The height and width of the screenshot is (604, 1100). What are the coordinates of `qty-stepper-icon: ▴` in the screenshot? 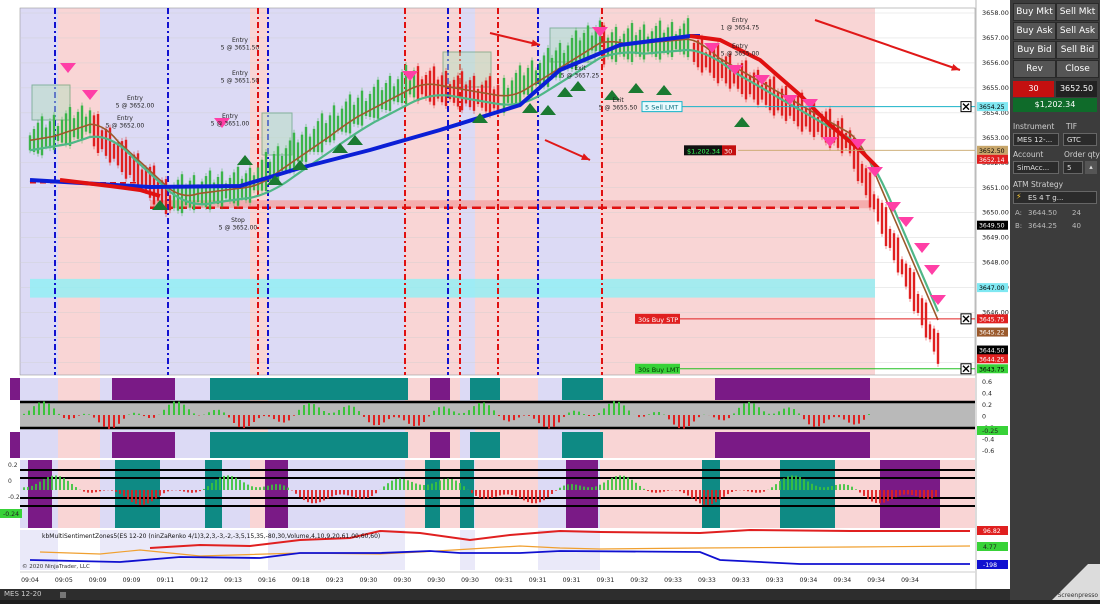 It's located at (1091, 167).